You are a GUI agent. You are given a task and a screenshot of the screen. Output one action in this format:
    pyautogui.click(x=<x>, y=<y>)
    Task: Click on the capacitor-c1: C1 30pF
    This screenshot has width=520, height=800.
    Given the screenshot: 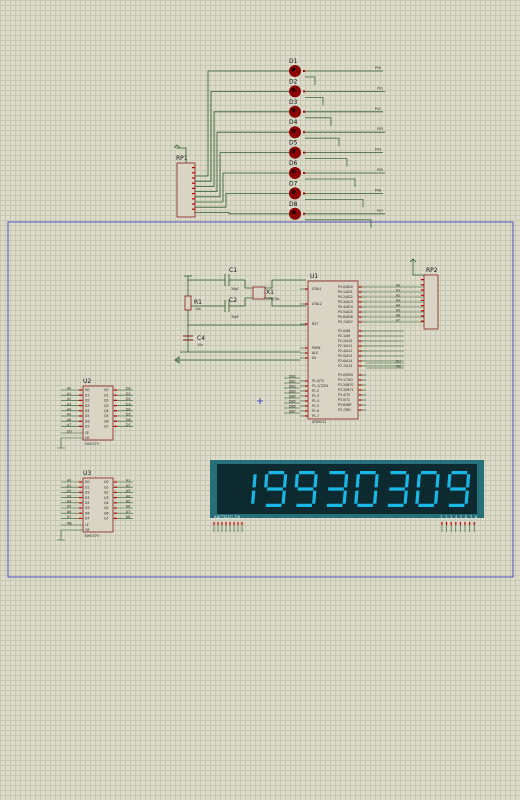 What is the action you would take?
    pyautogui.click(x=234, y=279)
    